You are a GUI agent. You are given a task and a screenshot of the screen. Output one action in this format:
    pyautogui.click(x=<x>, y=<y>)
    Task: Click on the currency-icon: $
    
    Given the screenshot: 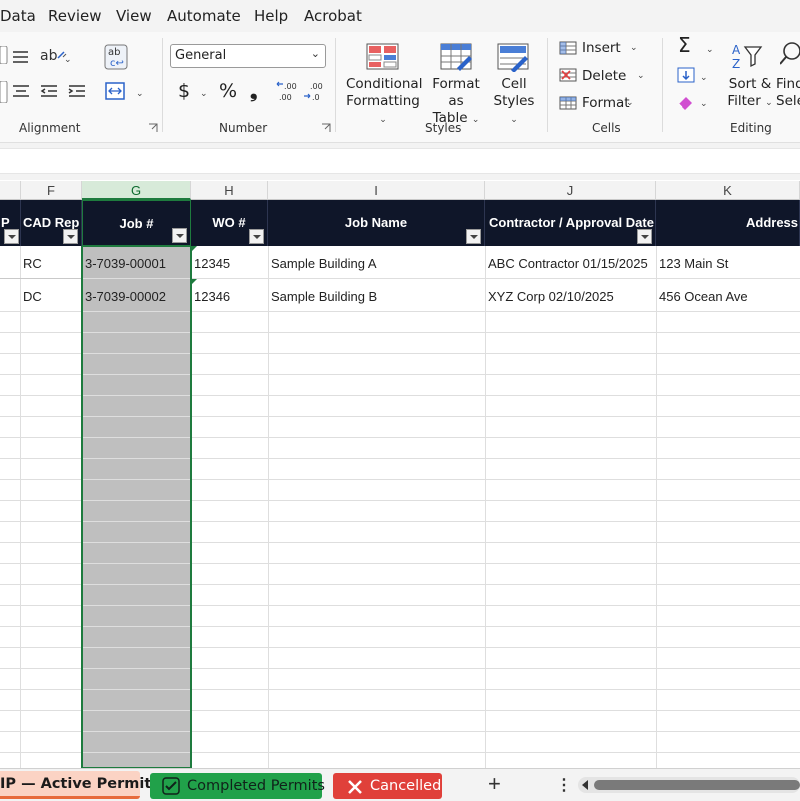 What is the action you would take?
    pyautogui.click(x=184, y=91)
    